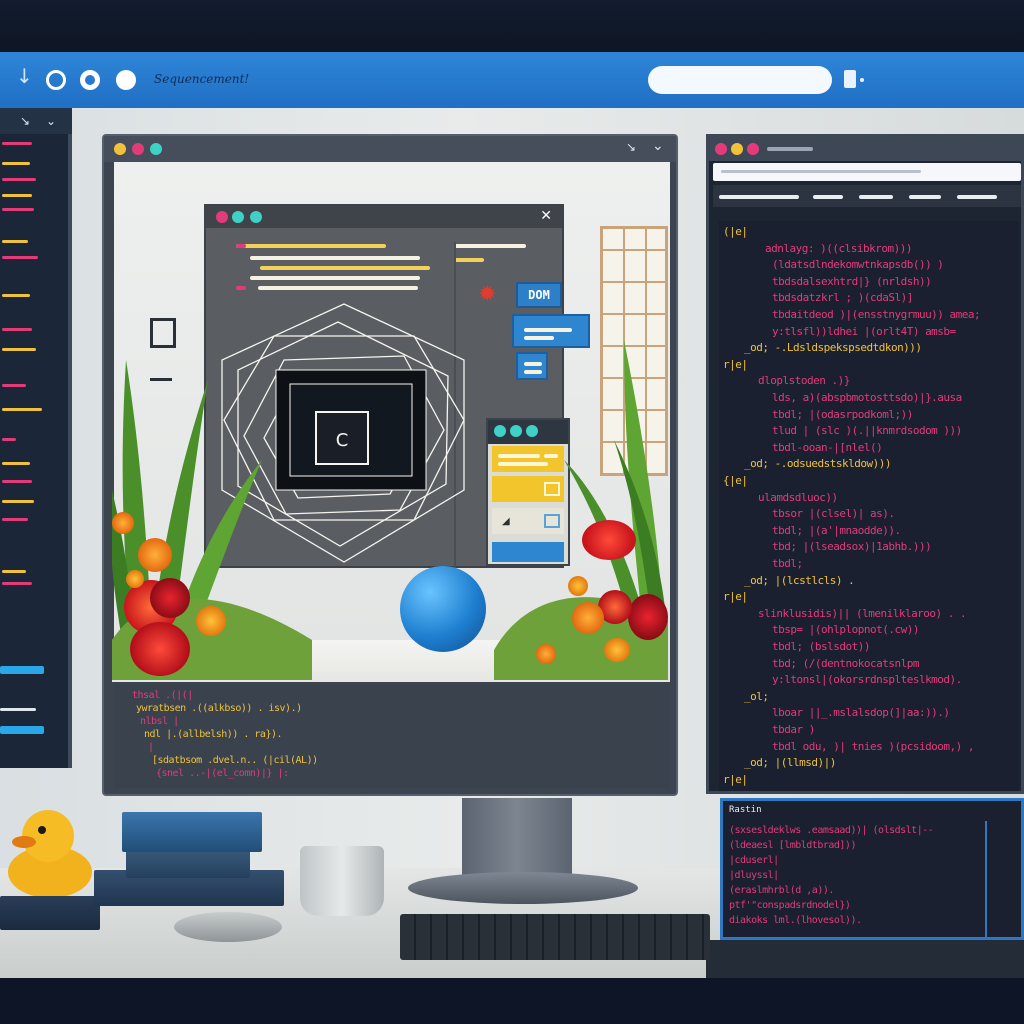  Describe the element at coordinates (795, 920) in the screenshot. I see `console-line: diakoks lml.(lhovesol)).` at that location.